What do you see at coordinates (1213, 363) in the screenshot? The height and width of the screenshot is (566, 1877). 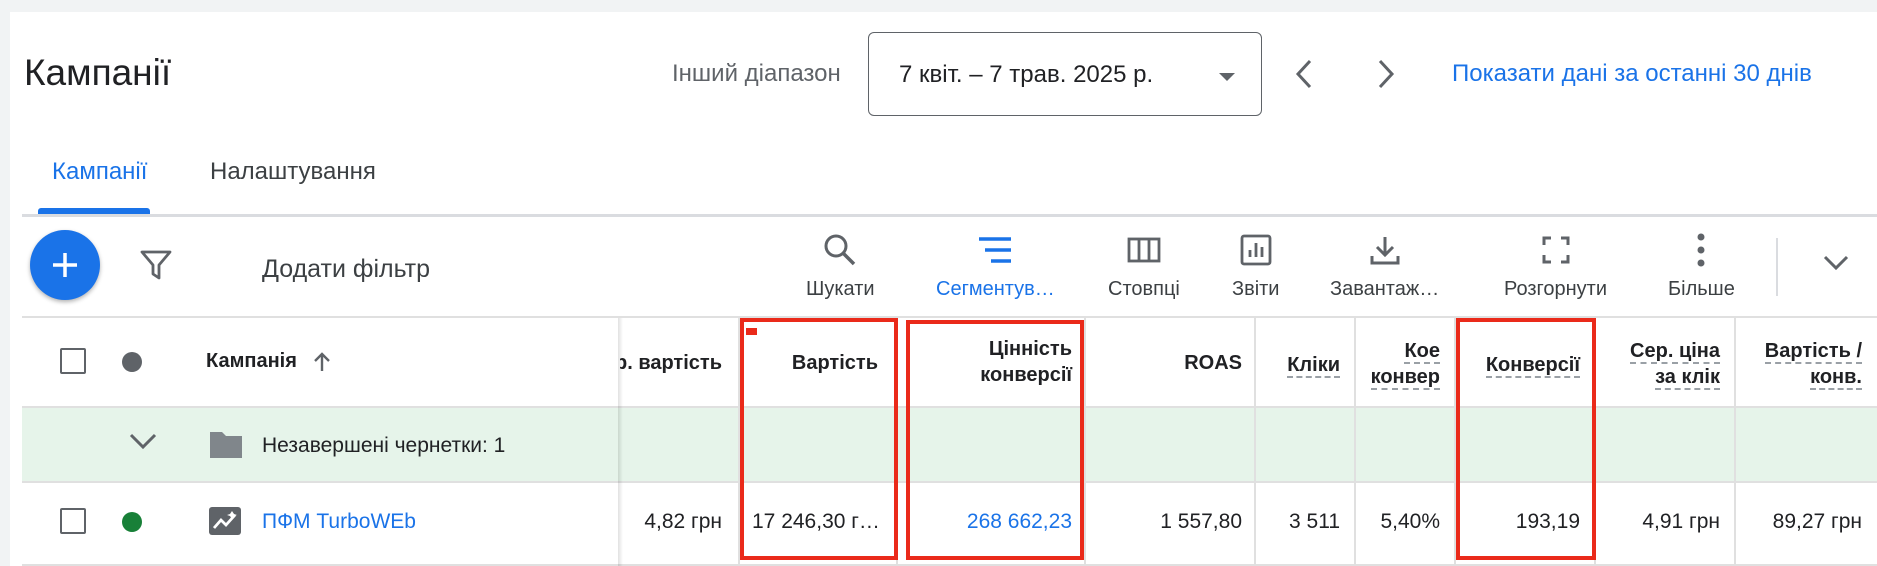 I see `roas-header-label: ROAS` at bounding box center [1213, 363].